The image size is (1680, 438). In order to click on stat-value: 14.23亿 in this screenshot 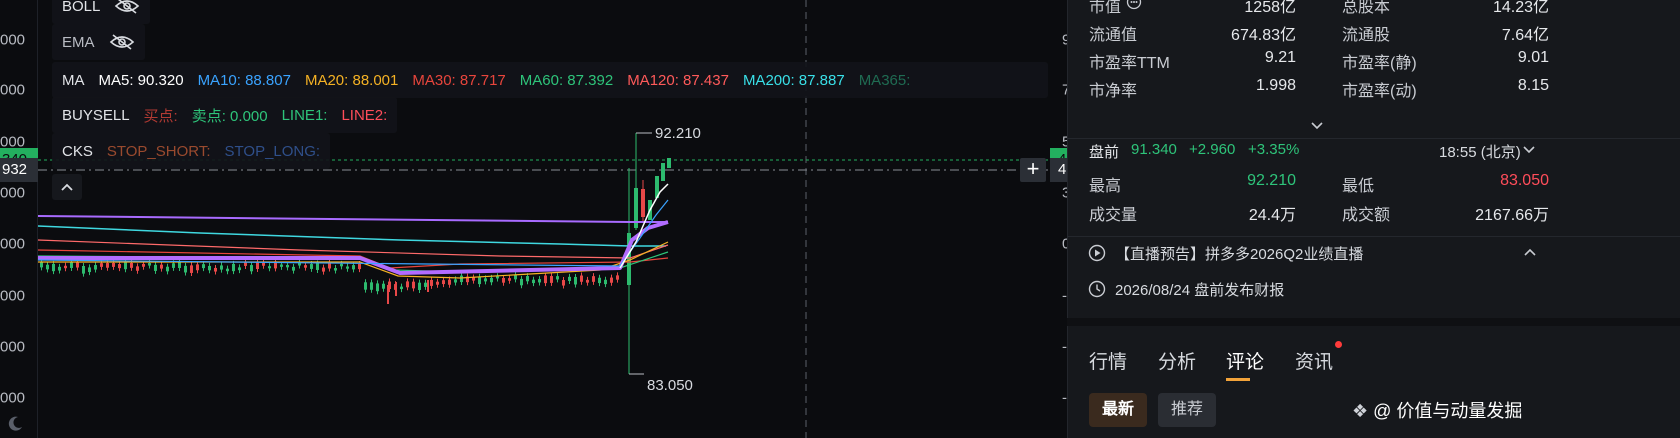, I will do `click(1520, 8)`.